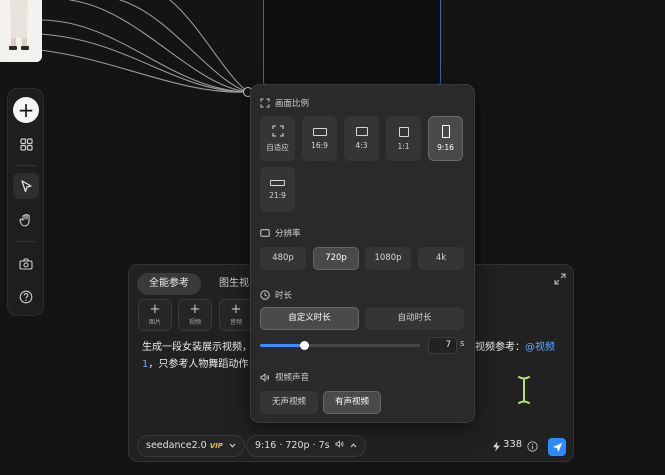 Image resolution: width=665 pixels, height=475 pixels. What do you see at coordinates (289, 402) in the screenshot?
I see `audio-option-silent: 无声视频` at bounding box center [289, 402].